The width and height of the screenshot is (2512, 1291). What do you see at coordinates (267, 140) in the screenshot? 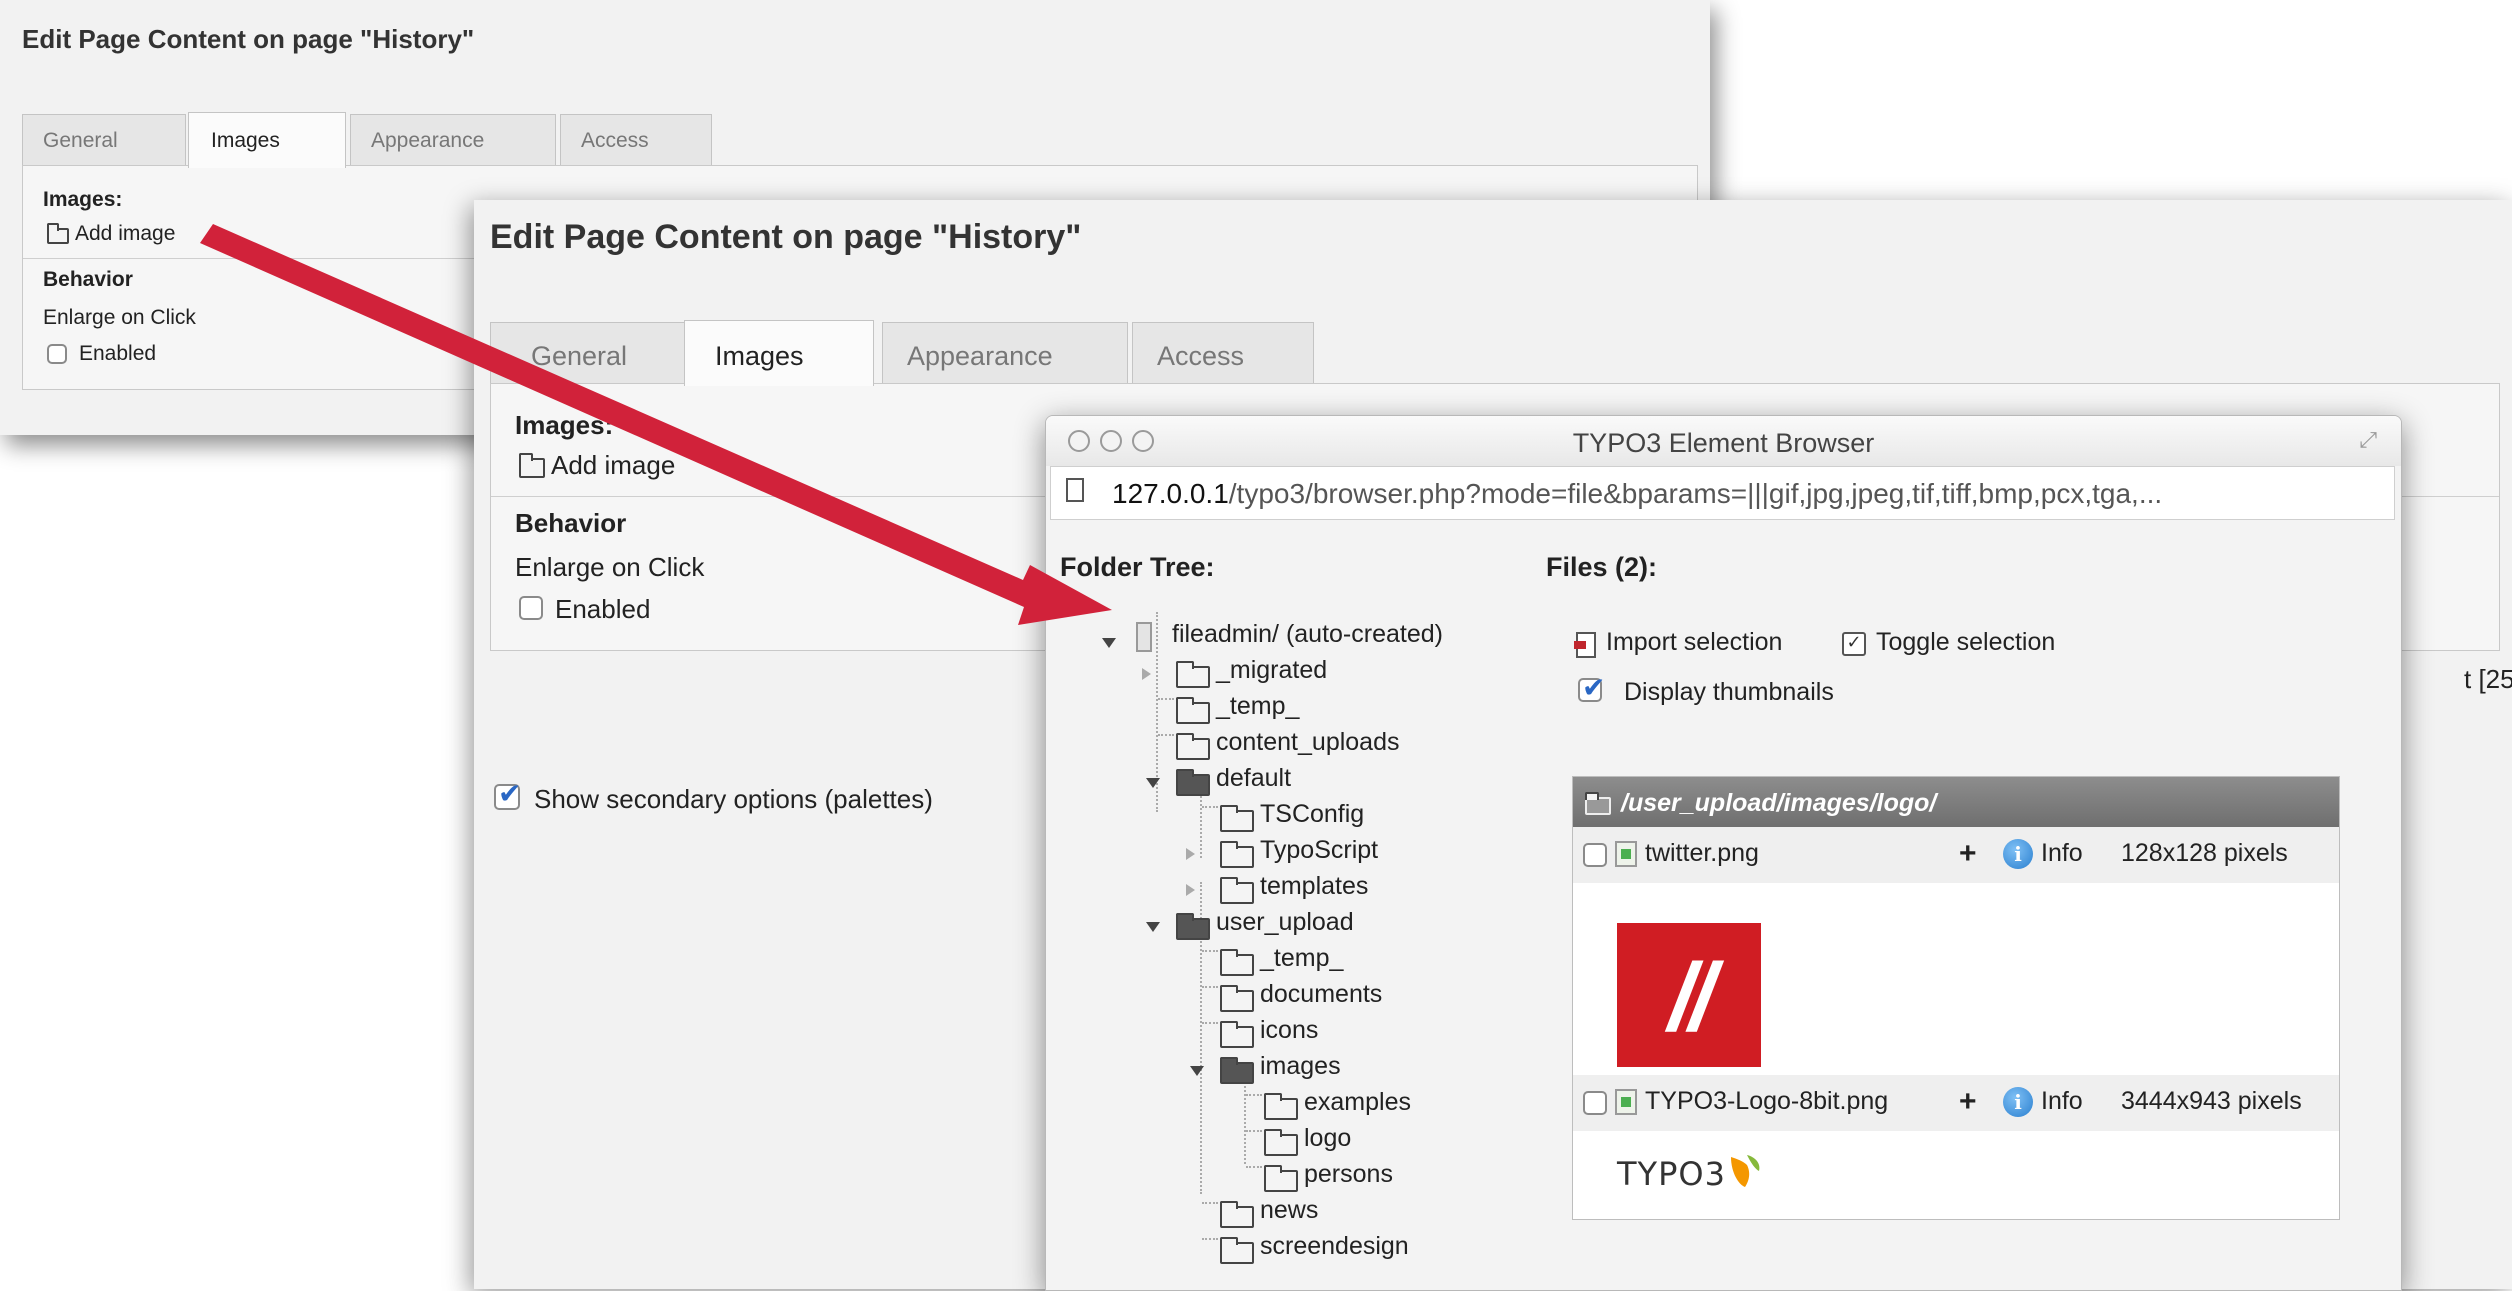
I see `back-tab-images: Images` at bounding box center [267, 140].